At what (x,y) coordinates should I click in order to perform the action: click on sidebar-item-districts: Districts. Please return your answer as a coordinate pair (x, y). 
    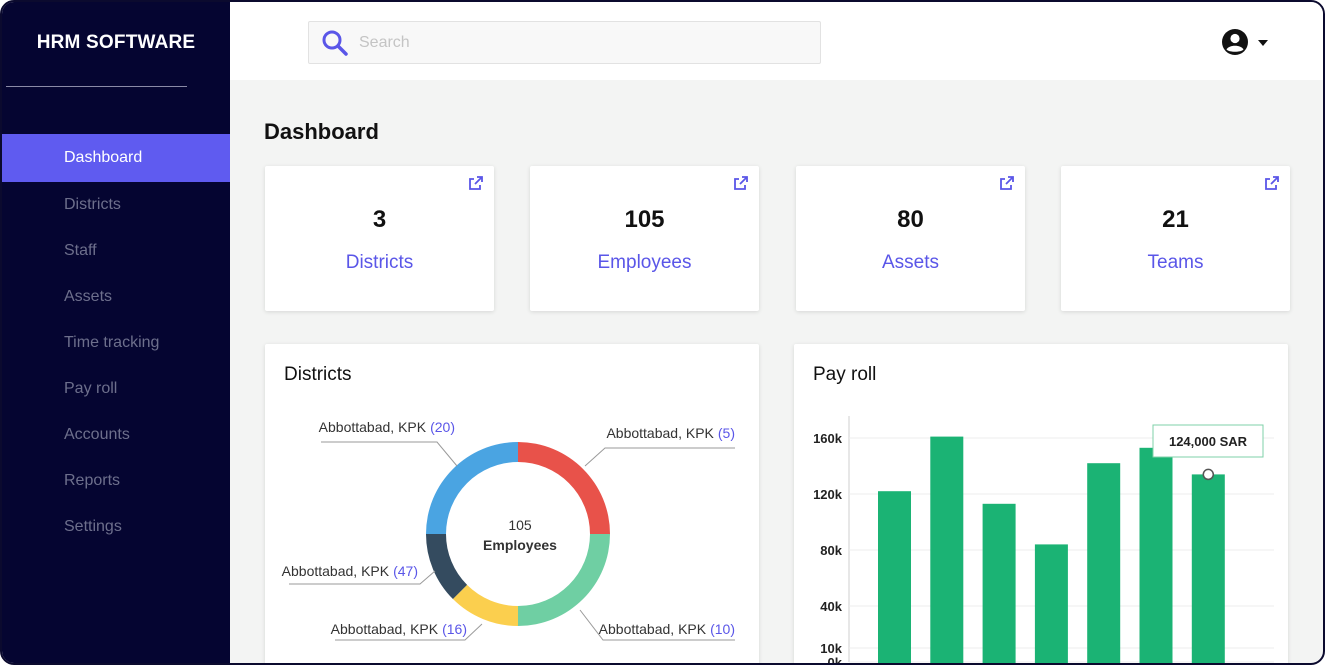
    Looking at the image, I should click on (116, 205).